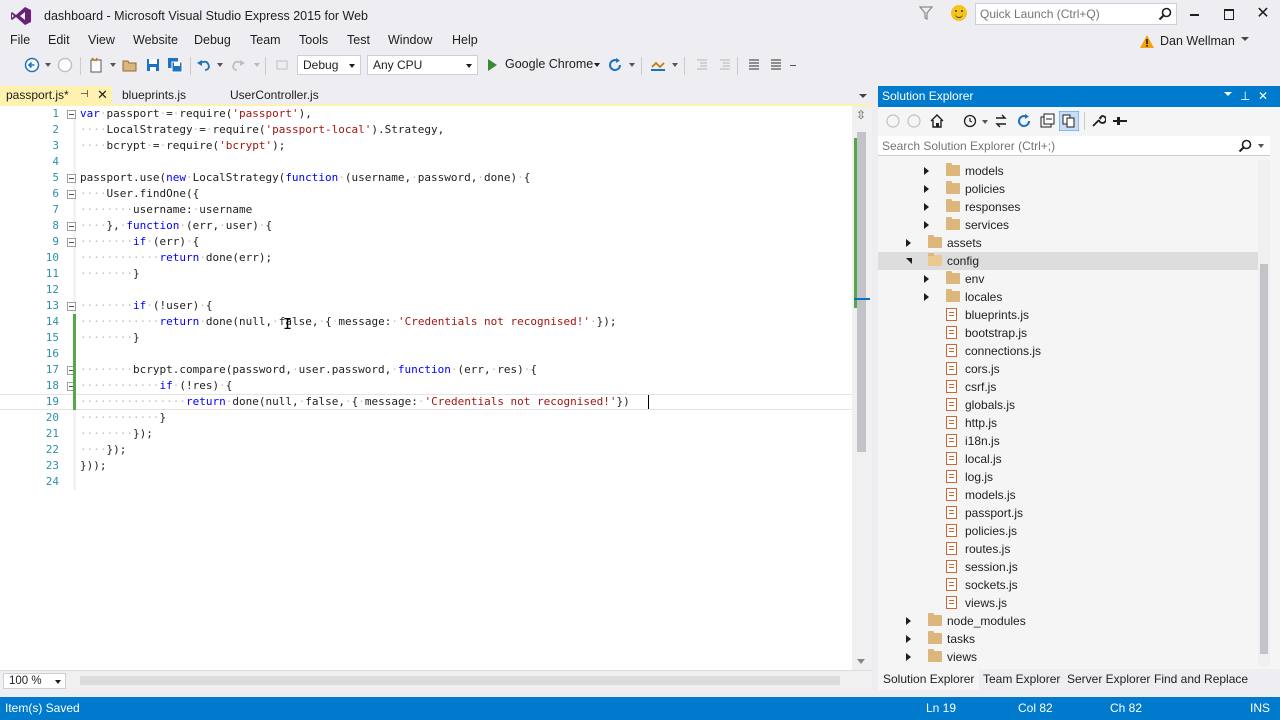 This screenshot has height=720, width=1280. I want to click on code-line: 15 ········}, so click(426, 338).